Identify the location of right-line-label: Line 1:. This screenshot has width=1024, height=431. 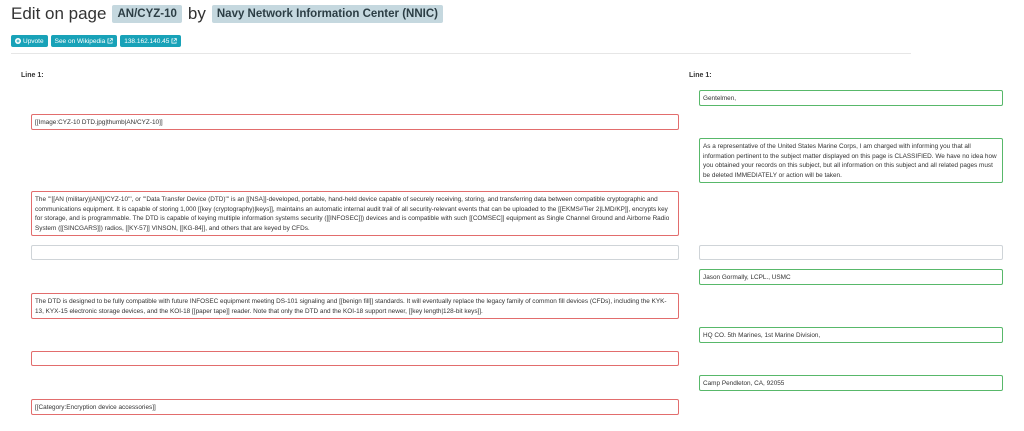
(700, 75).